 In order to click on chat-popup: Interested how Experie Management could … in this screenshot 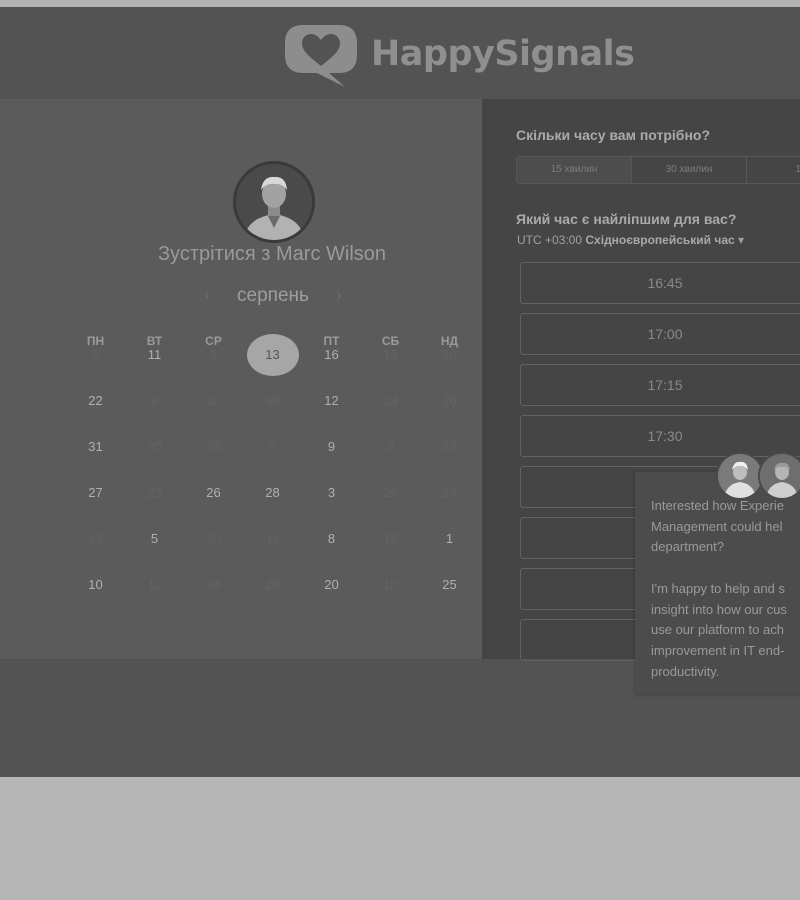, I will do `click(717, 583)`.